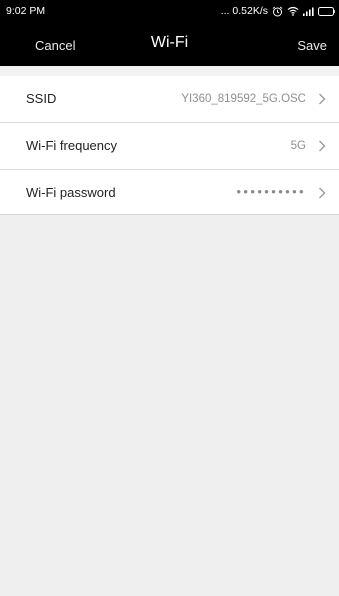 This screenshot has width=339, height=596. I want to click on cancel-button: Cancel, so click(55, 45).